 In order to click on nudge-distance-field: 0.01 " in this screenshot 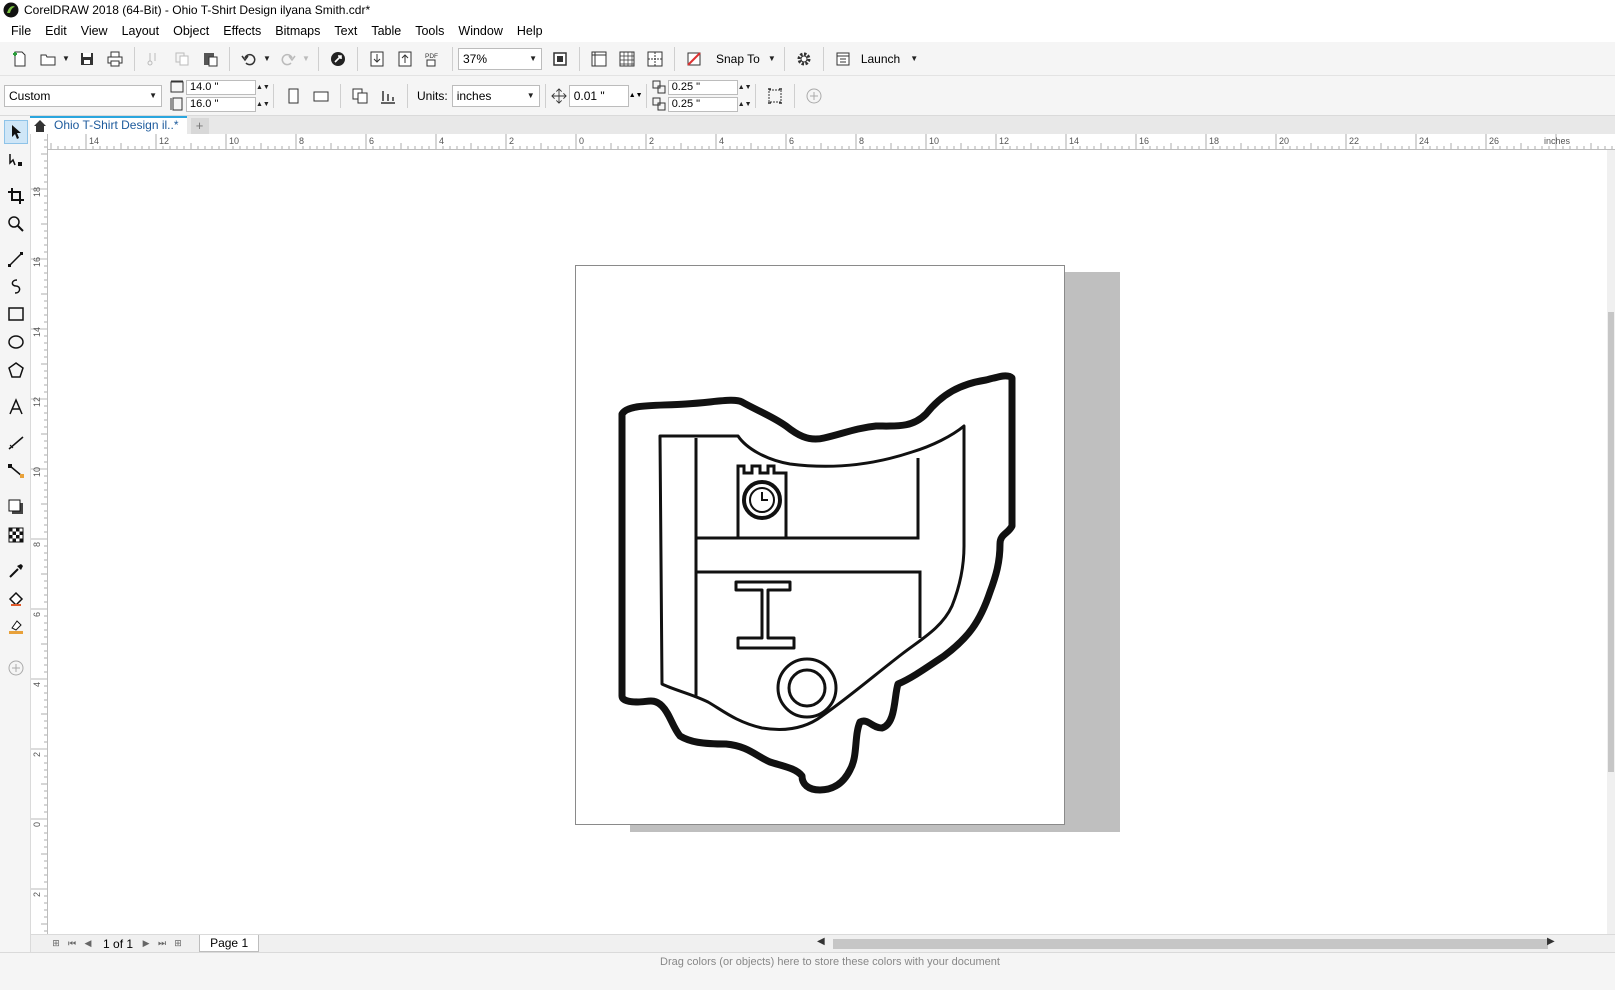, I will do `click(598, 95)`.